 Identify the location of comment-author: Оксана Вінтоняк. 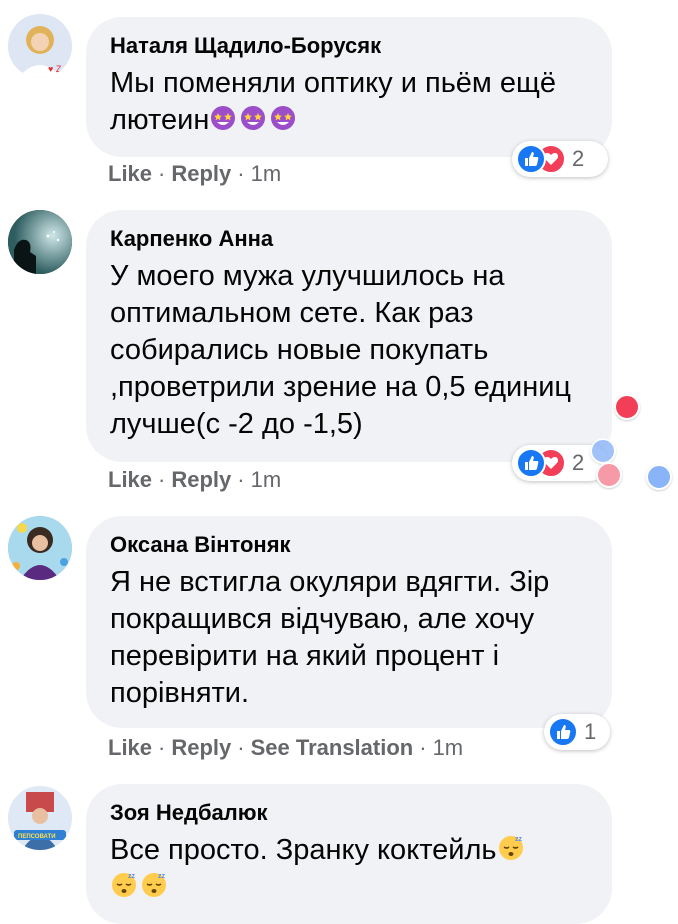
(349, 545).